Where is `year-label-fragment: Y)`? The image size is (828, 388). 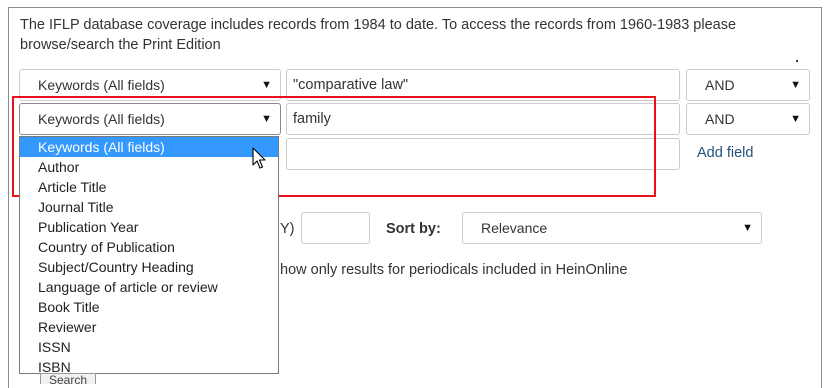 year-label-fragment: Y) is located at coordinates (287, 229).